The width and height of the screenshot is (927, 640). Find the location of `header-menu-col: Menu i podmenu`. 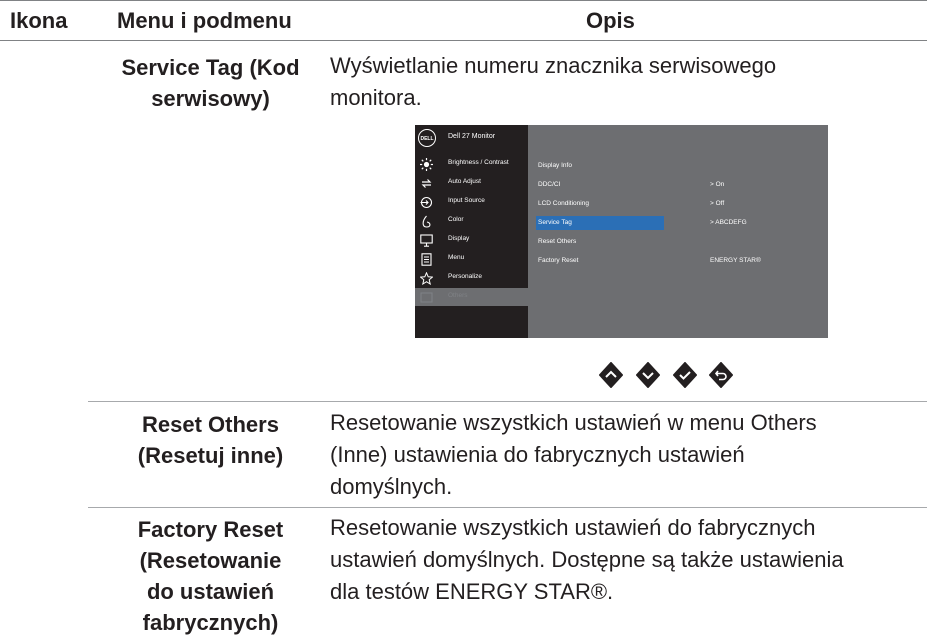

header-menu-col: Menu i podmenu is located at coordinates (204, 20).